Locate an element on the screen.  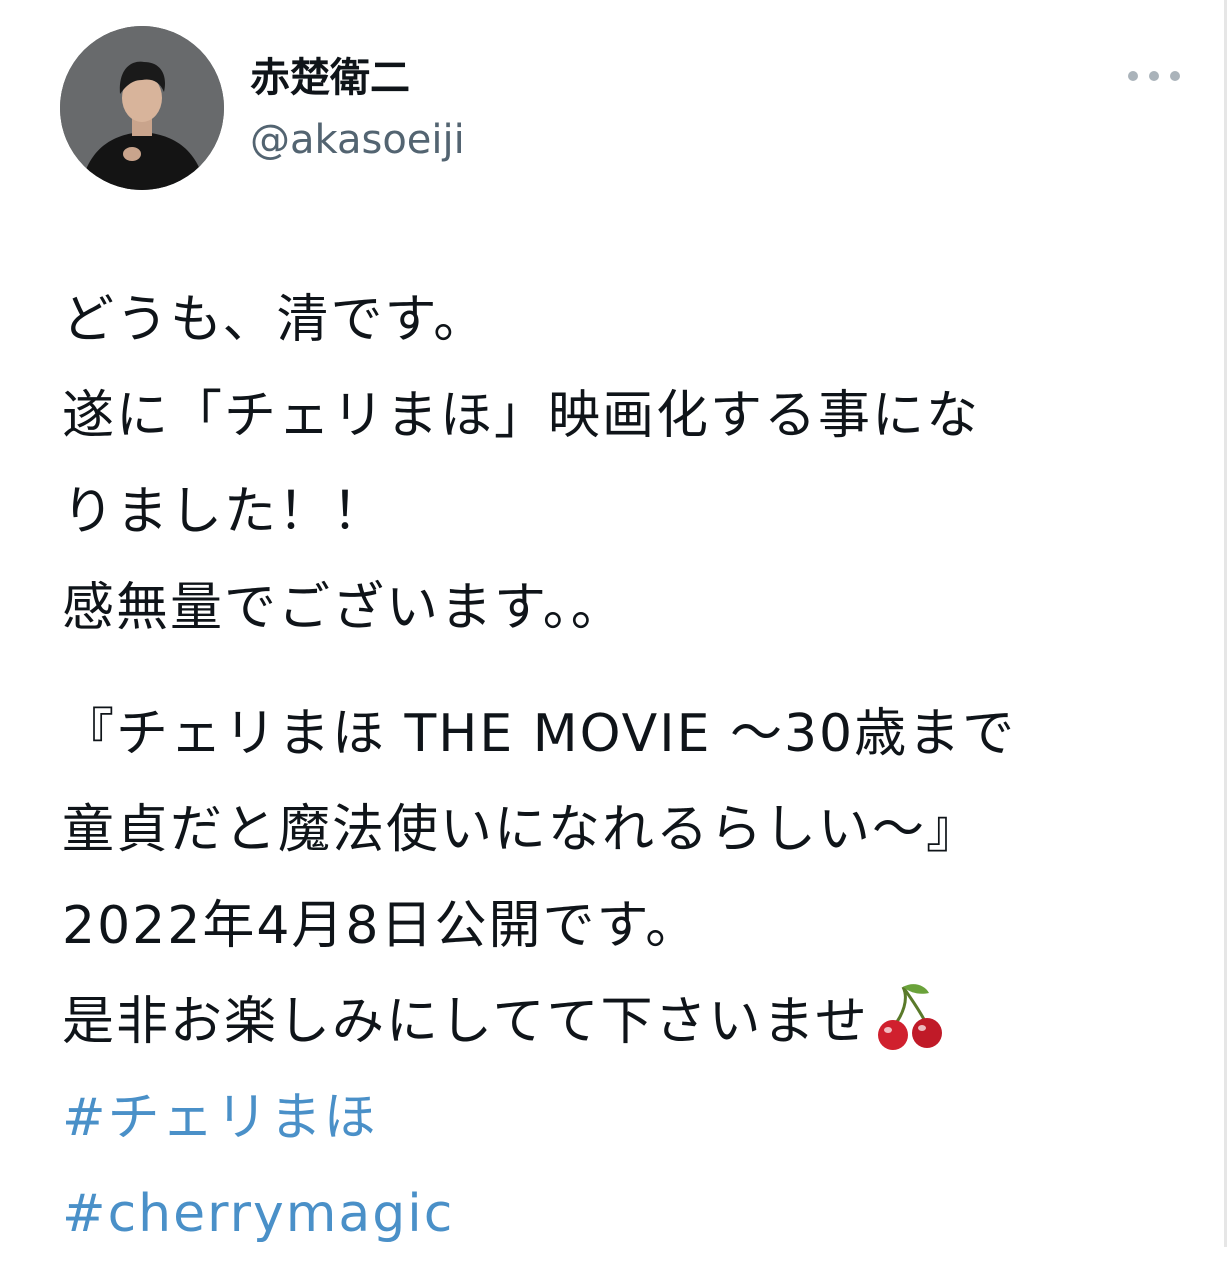
avatar is located at coordinates (142, 108).